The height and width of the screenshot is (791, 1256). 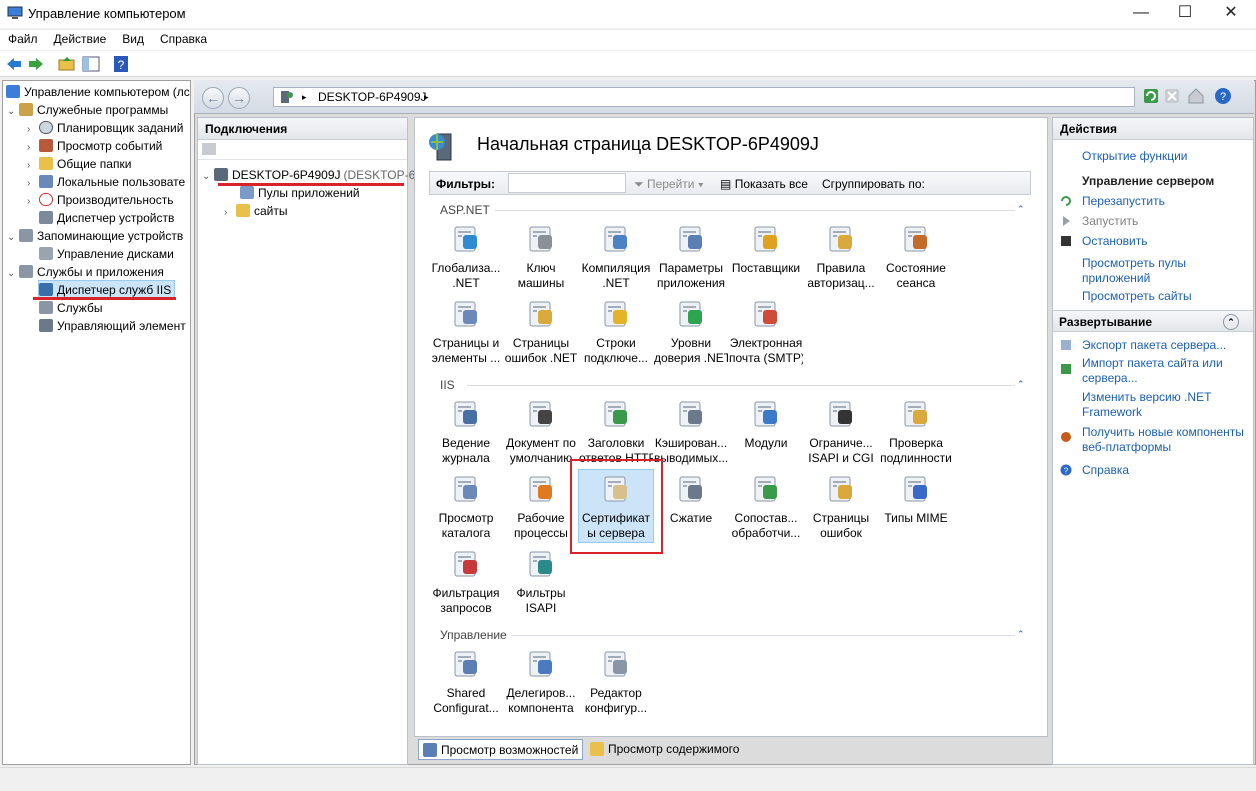 What do you see at coordinates (664, 749) in the screenshot?
I see `tab-content-view: Просмотр содержимого` at bounding box center [664, 749].